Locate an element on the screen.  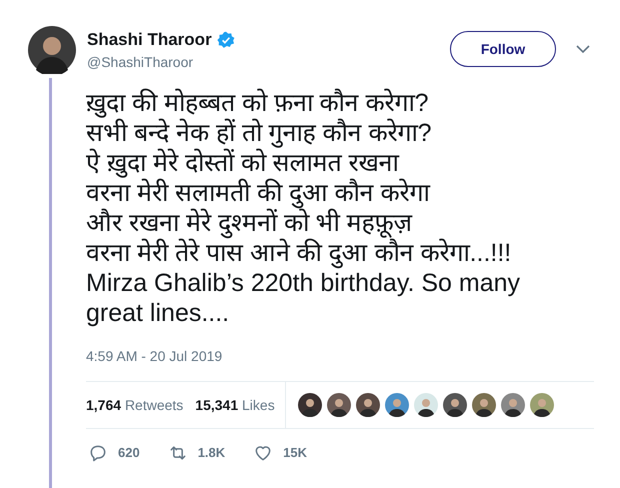
action-count: 15K is located at coordinates (295, 453).